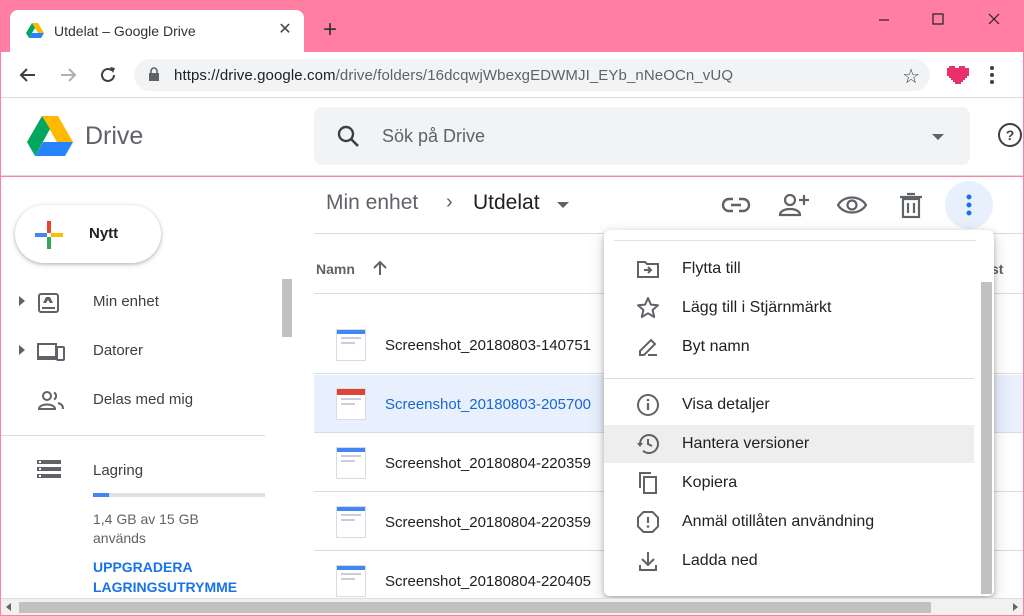  I want to click on menu-item-label: Byt namn, so click(716, 346).